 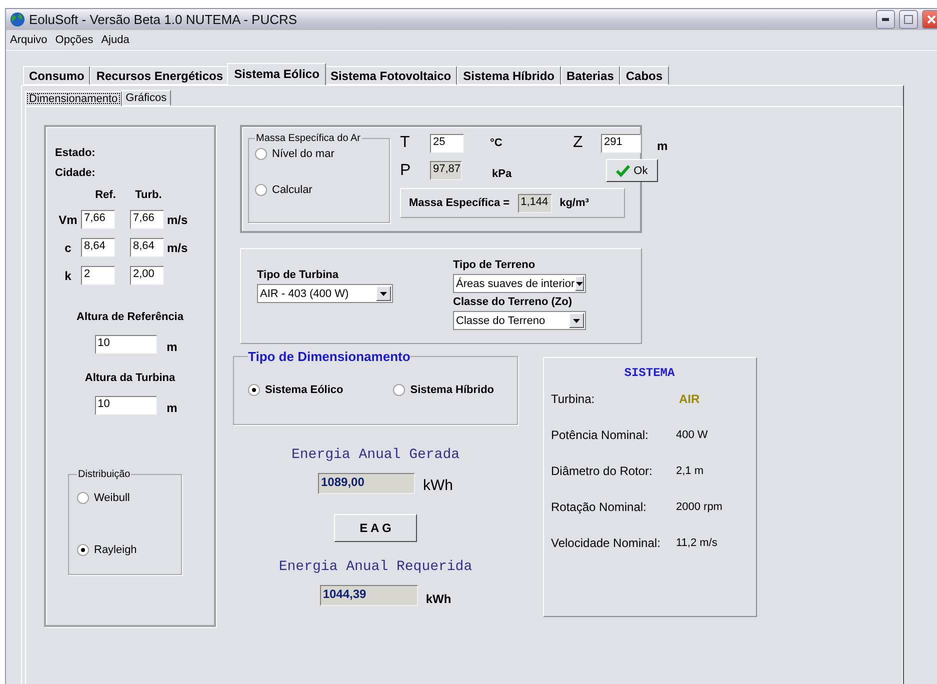 What do you see at coordinates (369, 595) in the screenshot?
I see `output-field: 1044,39` at bounding box center [369, 595].